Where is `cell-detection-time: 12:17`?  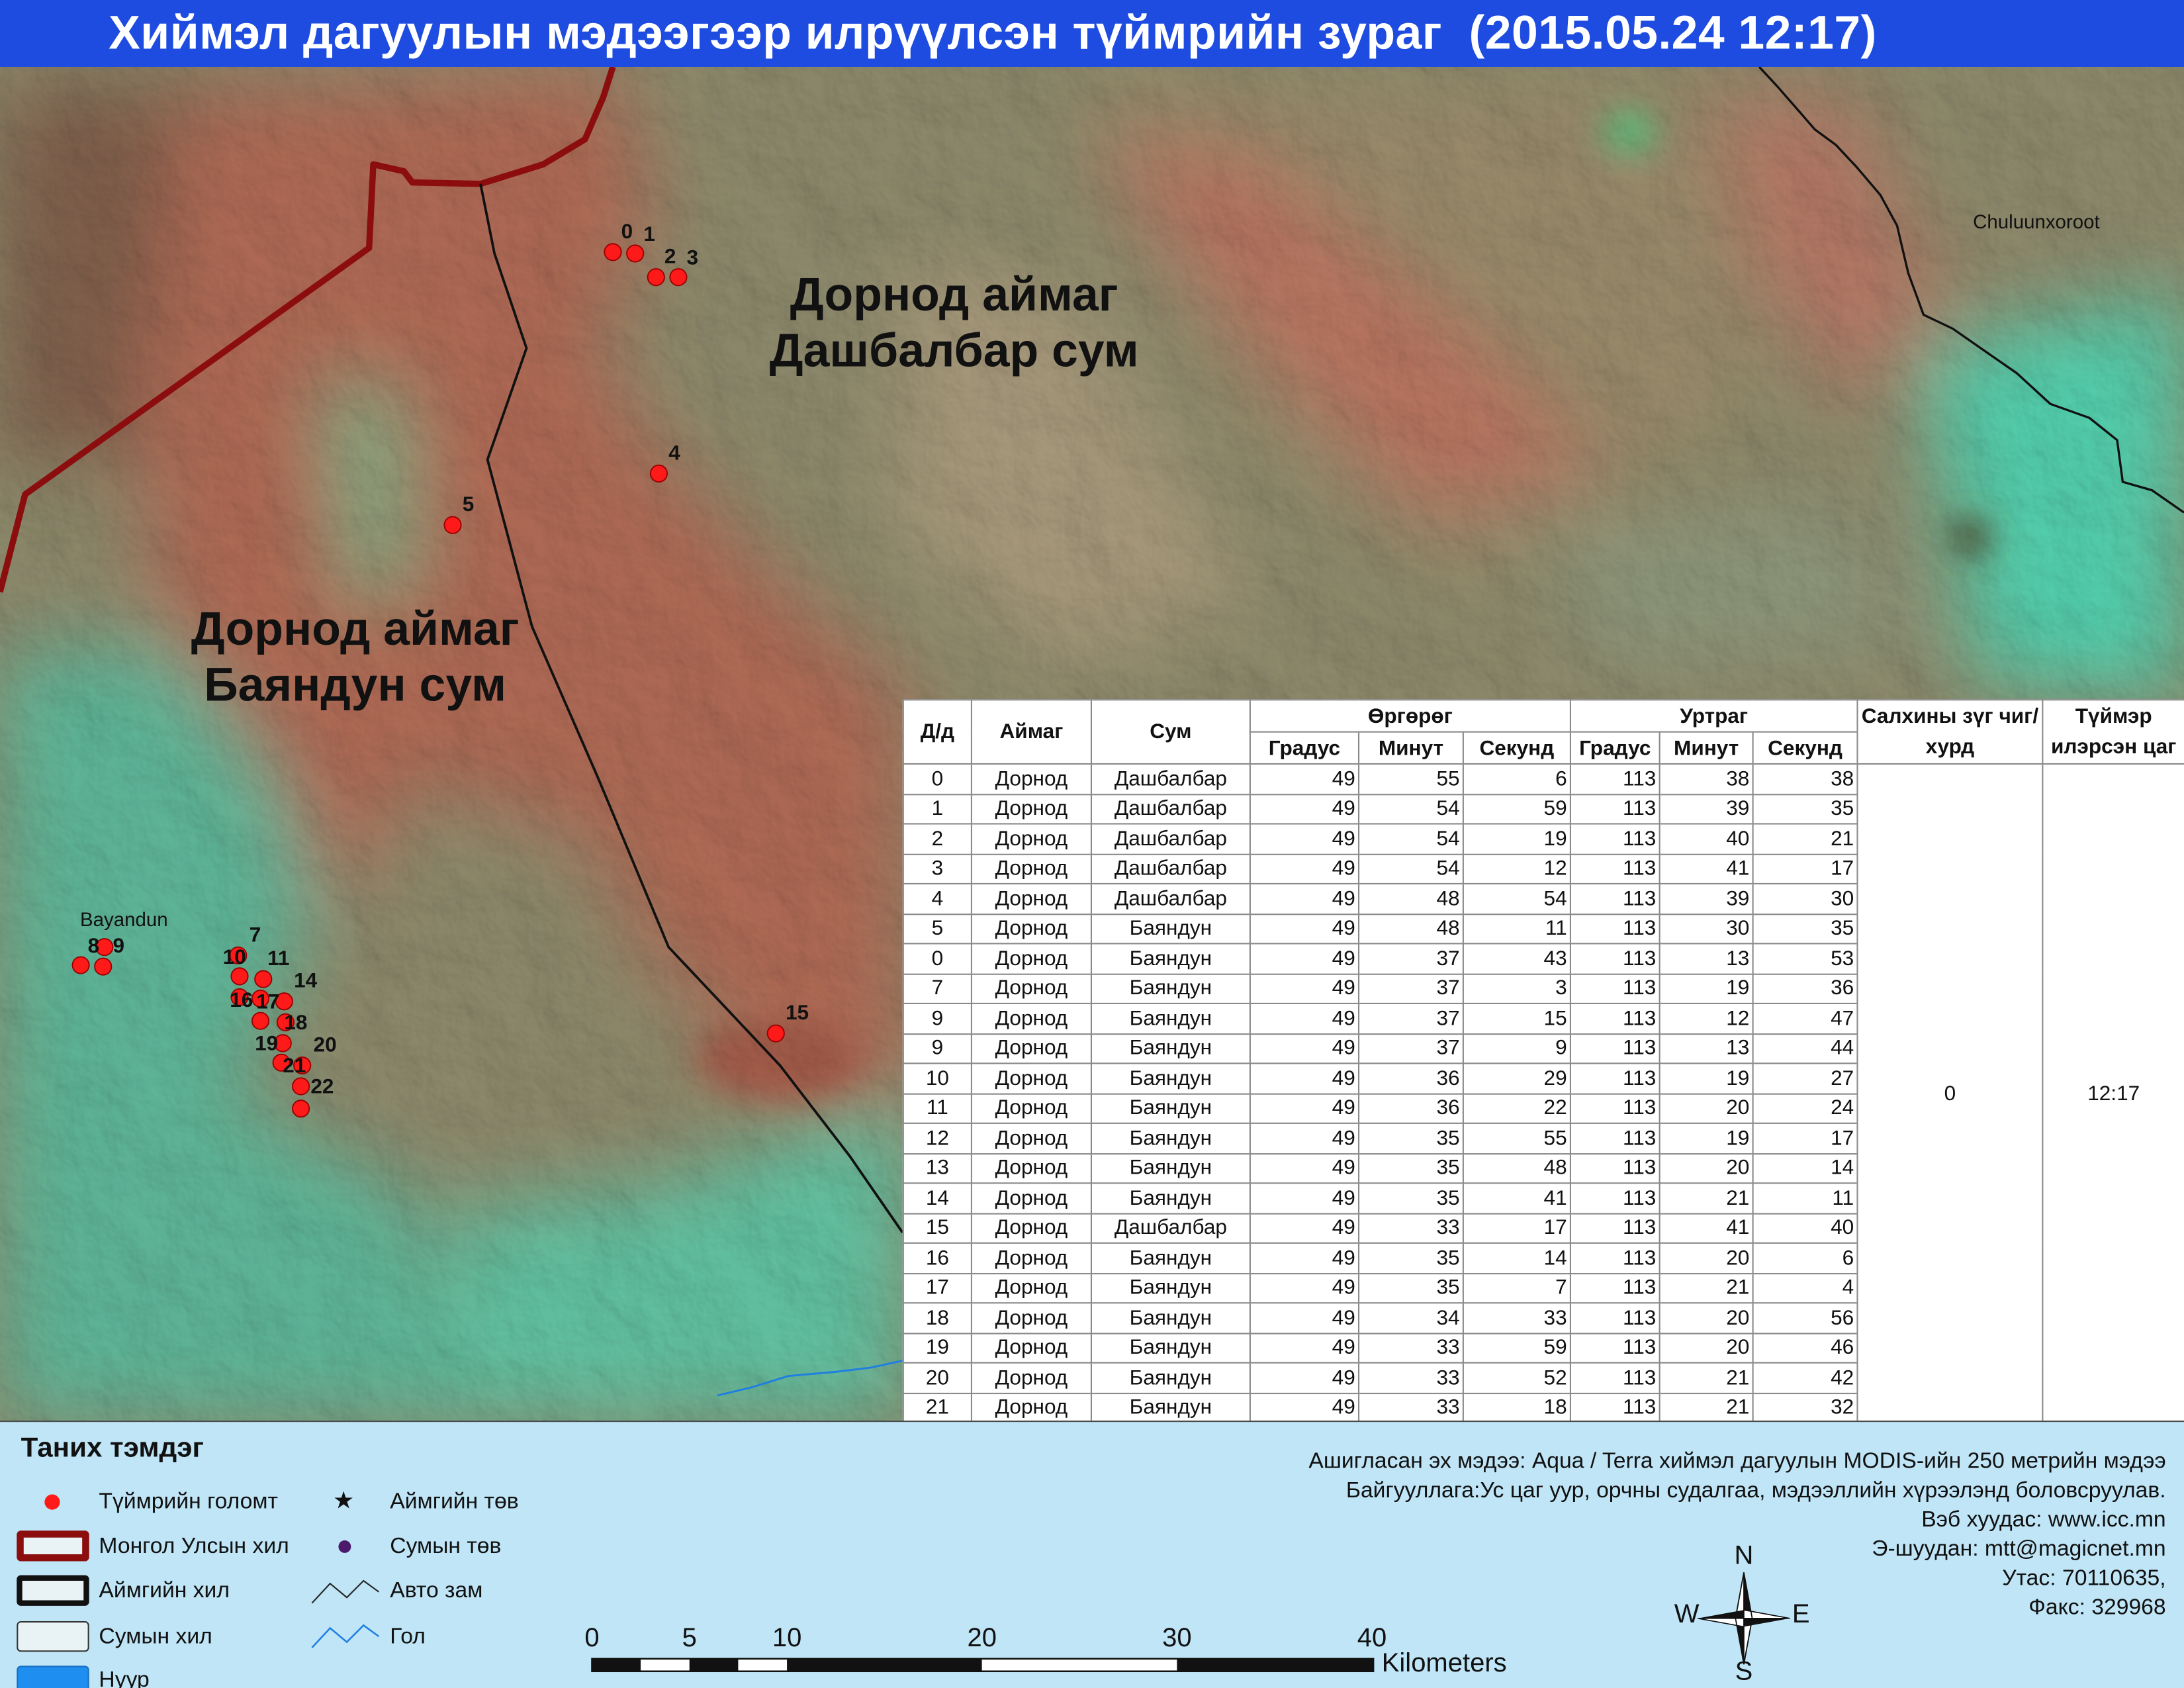
cell-detection-time: 12:17 is located at coordinates (2113, 1093).